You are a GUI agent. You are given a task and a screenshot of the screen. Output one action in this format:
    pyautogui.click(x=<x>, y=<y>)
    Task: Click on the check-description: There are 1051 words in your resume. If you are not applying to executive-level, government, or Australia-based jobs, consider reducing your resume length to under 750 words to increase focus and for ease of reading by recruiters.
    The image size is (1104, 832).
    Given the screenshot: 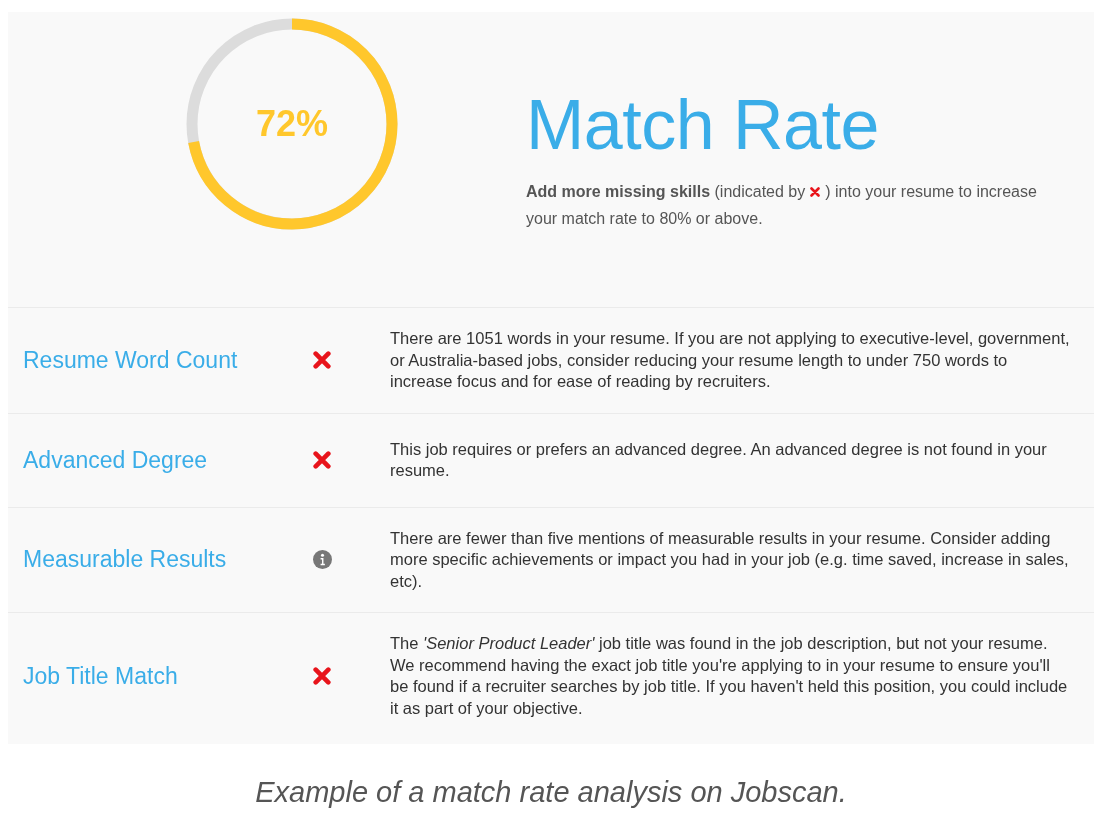 What is the action you would take?
    pyautogui.click(x=730, y=360)
    